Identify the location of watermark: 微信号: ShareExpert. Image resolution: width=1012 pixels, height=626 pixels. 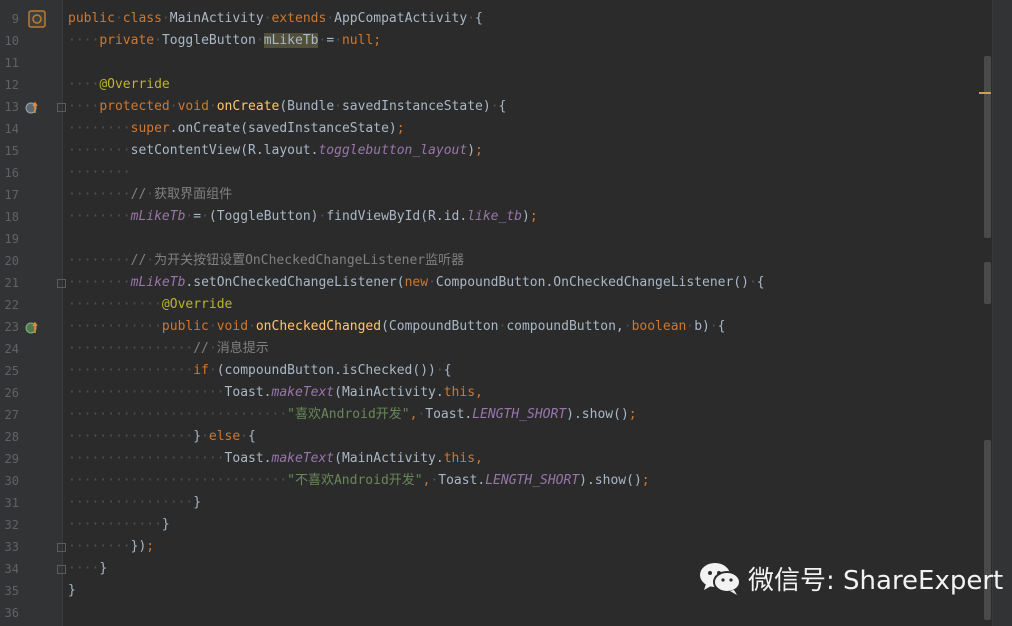
(850, 578).